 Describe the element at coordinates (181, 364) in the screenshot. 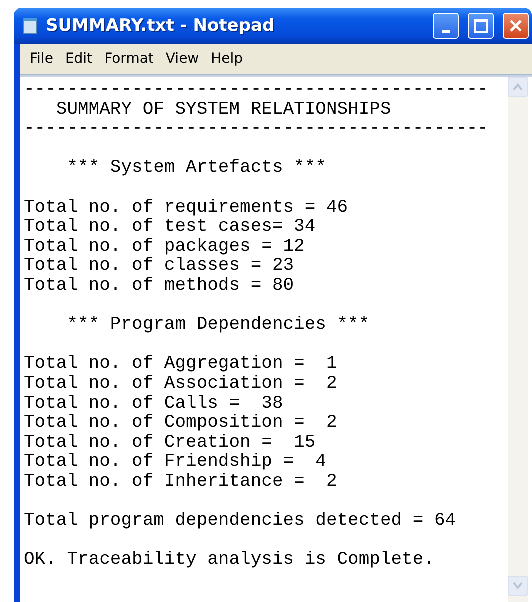

I see `text-line: Total no. of Aggregation = 1` at that location.